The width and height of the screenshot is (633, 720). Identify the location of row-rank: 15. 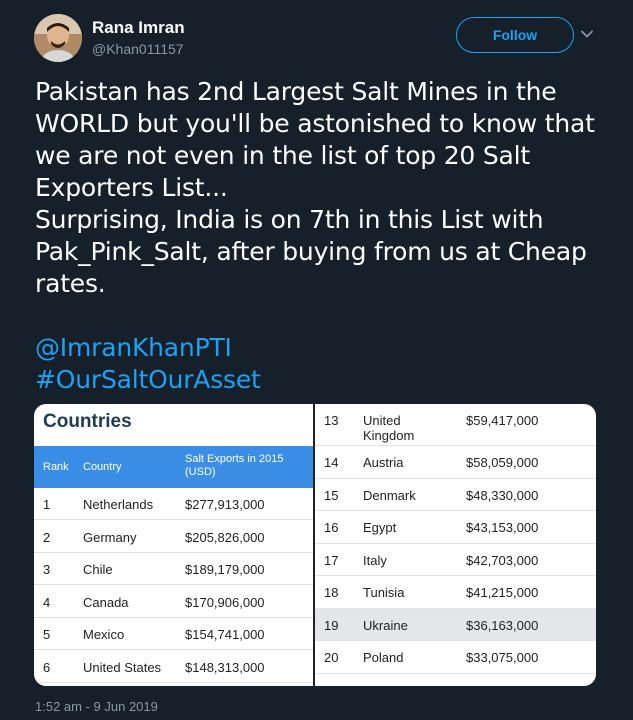
(331, 495).